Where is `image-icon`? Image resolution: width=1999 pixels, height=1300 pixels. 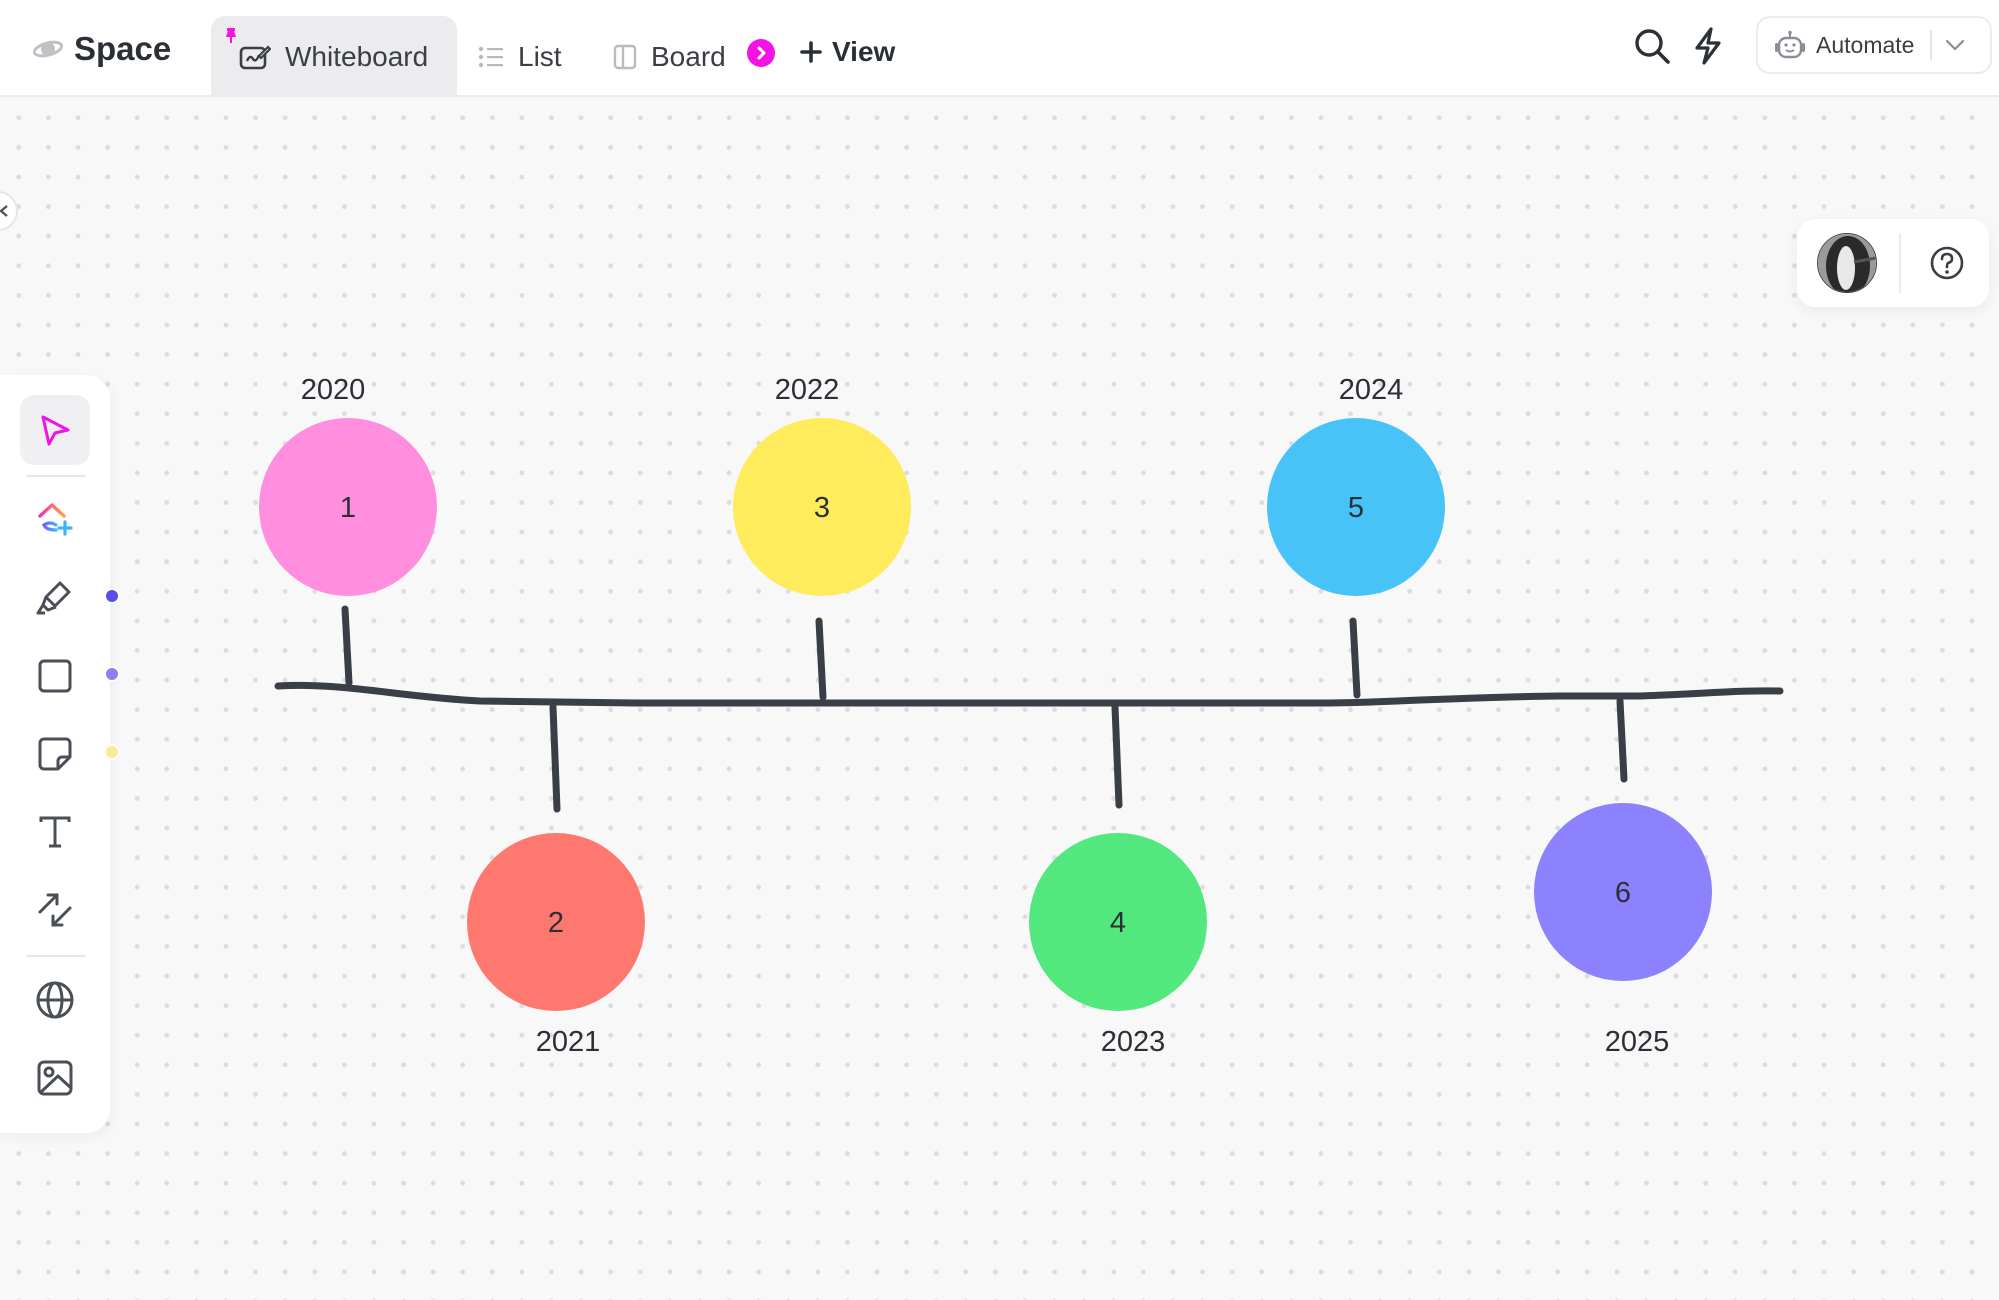 image-icon is located at coordinates (55, 1078).